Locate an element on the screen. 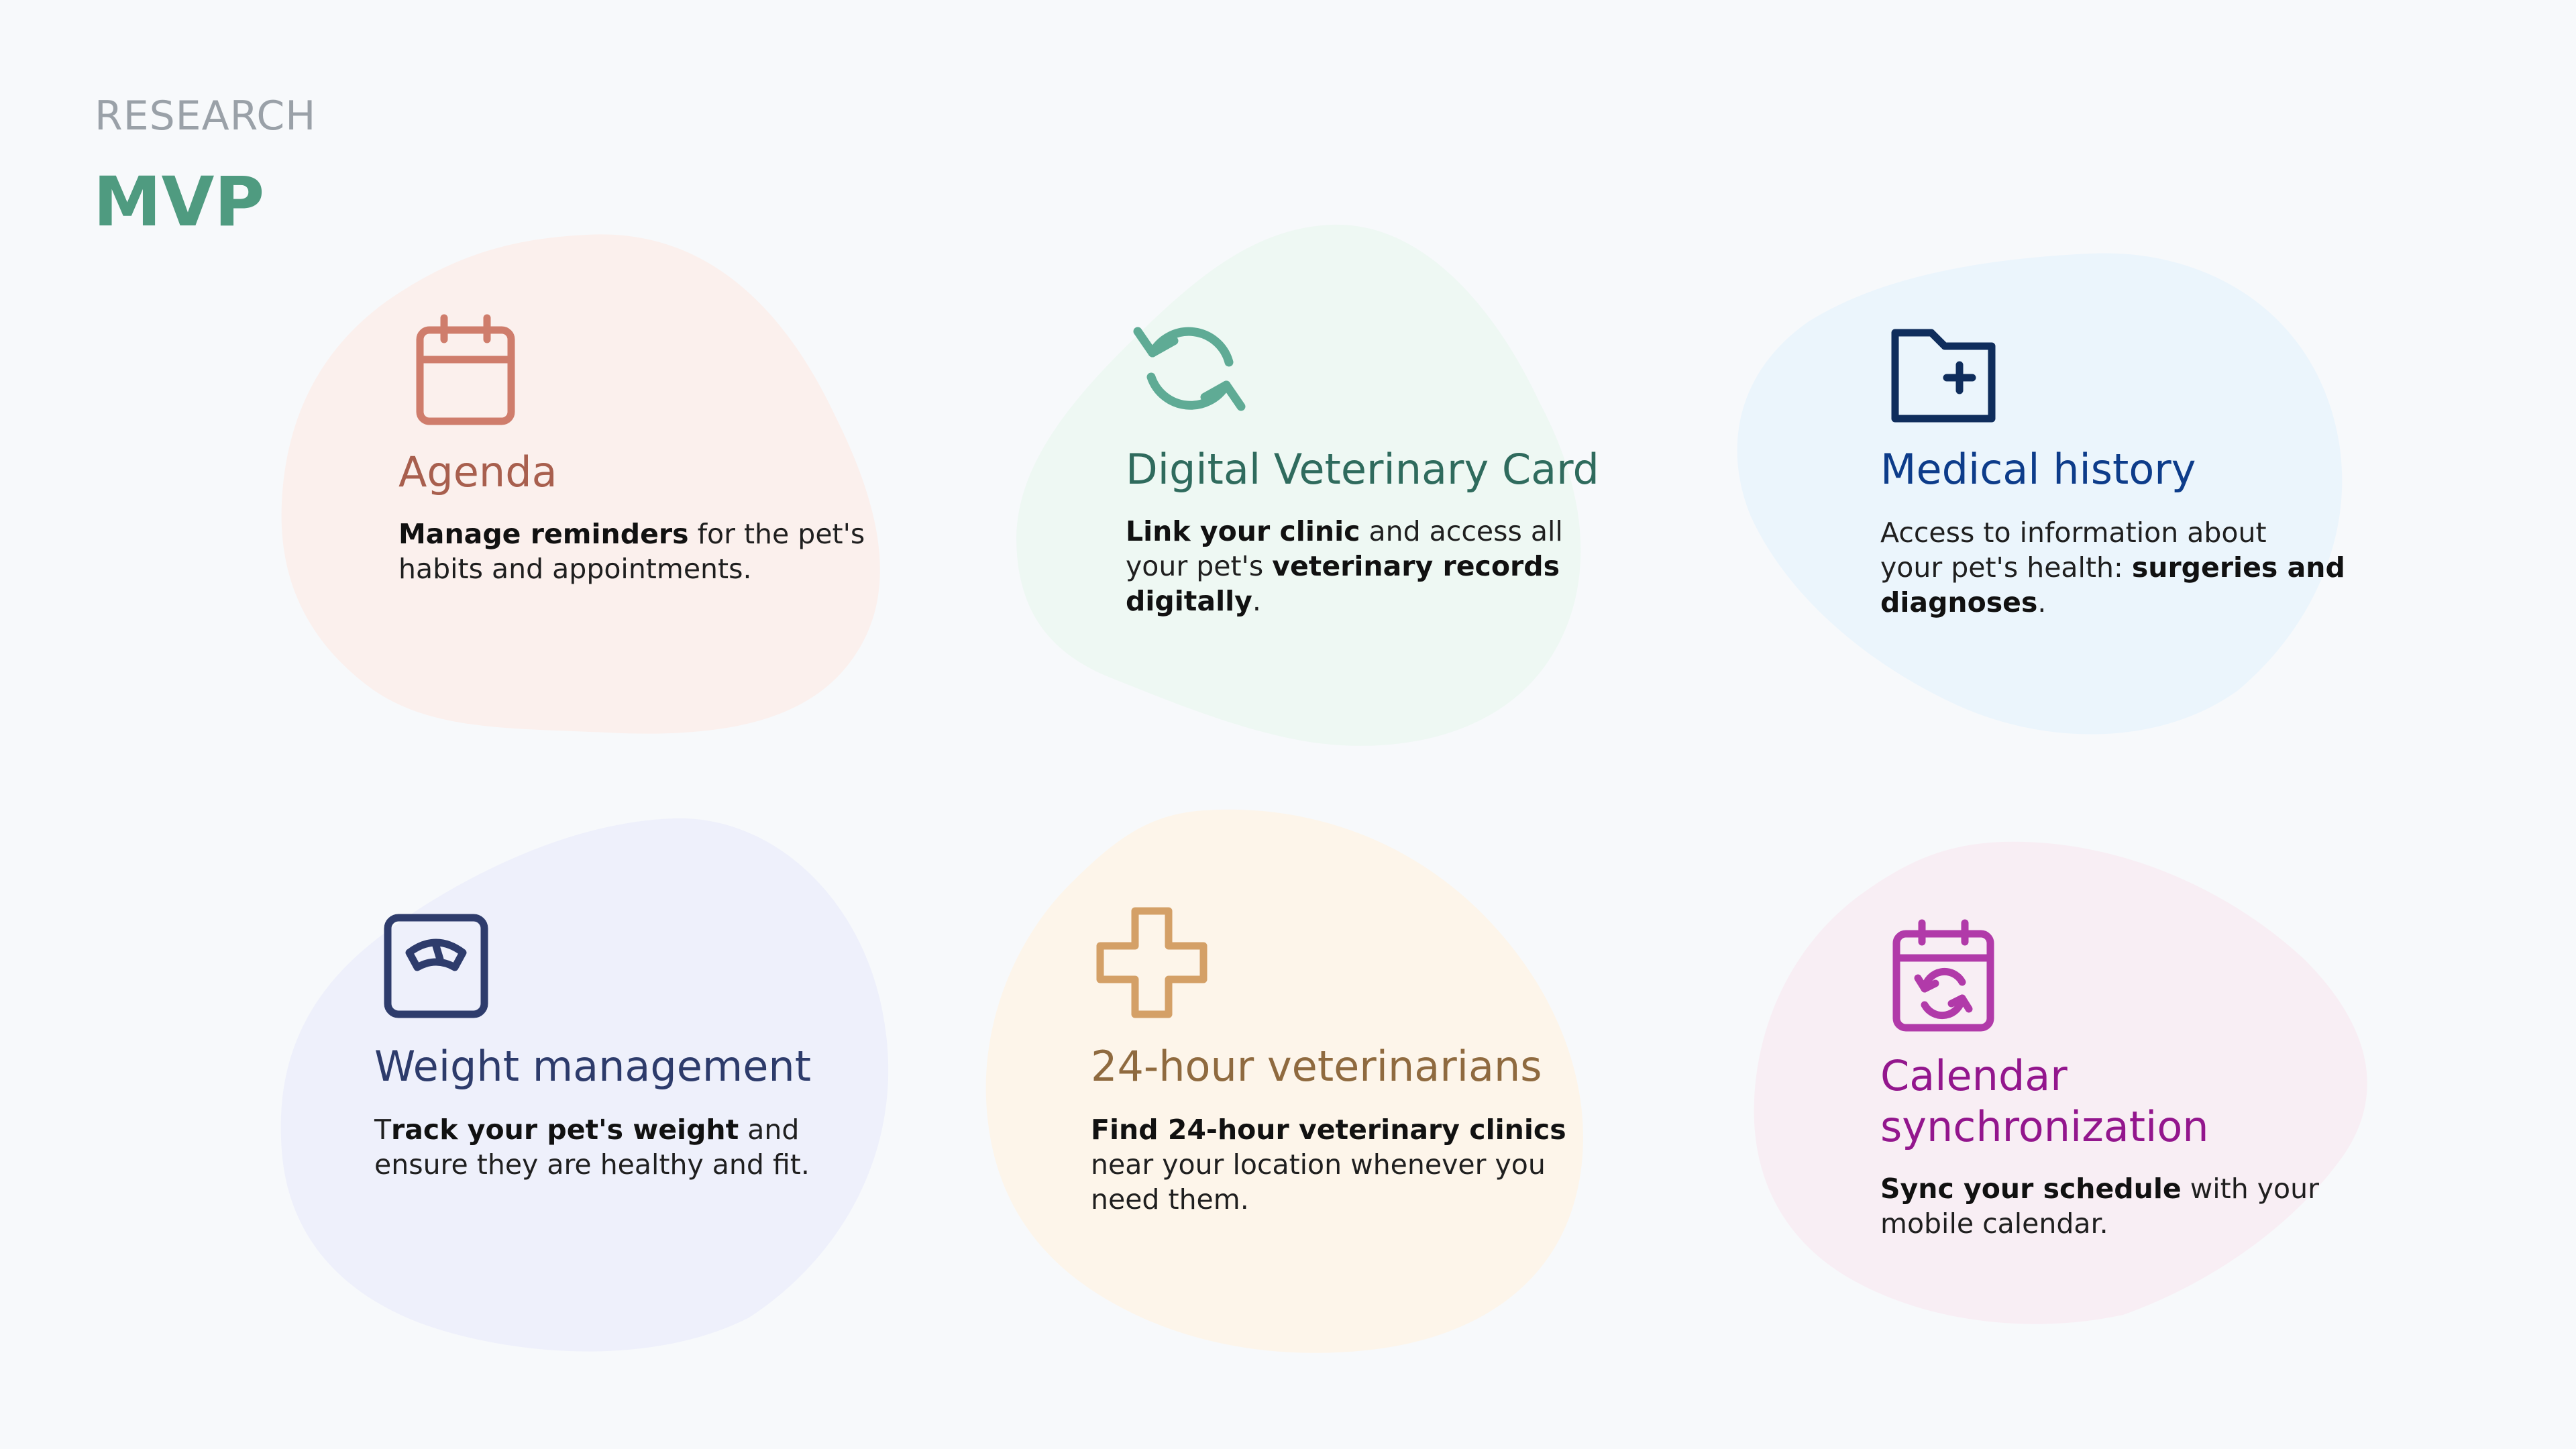 This screenshot has width=2576, height=1449. description-text: your pet's is located at coordinates (1199, 566).